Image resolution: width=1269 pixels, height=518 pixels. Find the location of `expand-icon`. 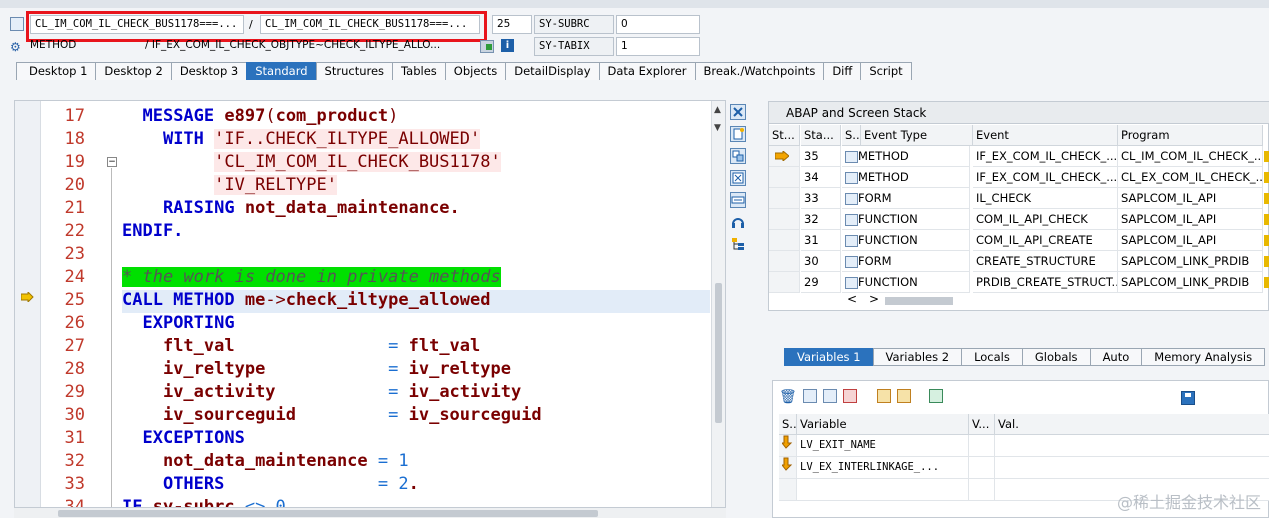

expand-icon is located at coordinates (883, 396).